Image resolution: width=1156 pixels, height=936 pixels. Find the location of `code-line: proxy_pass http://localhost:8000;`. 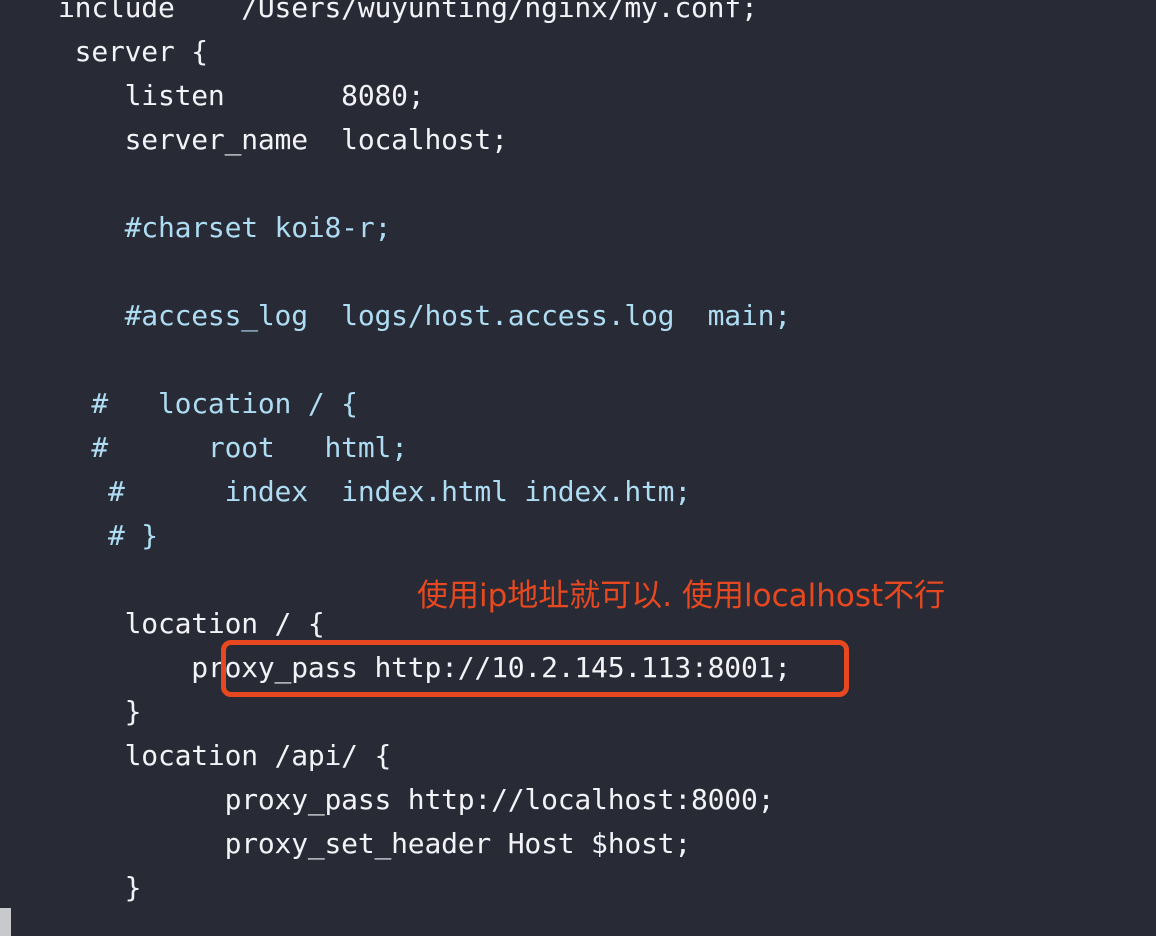

code-line: proxy_pass http://localhost:8000; is located at coordinates (416, 800).